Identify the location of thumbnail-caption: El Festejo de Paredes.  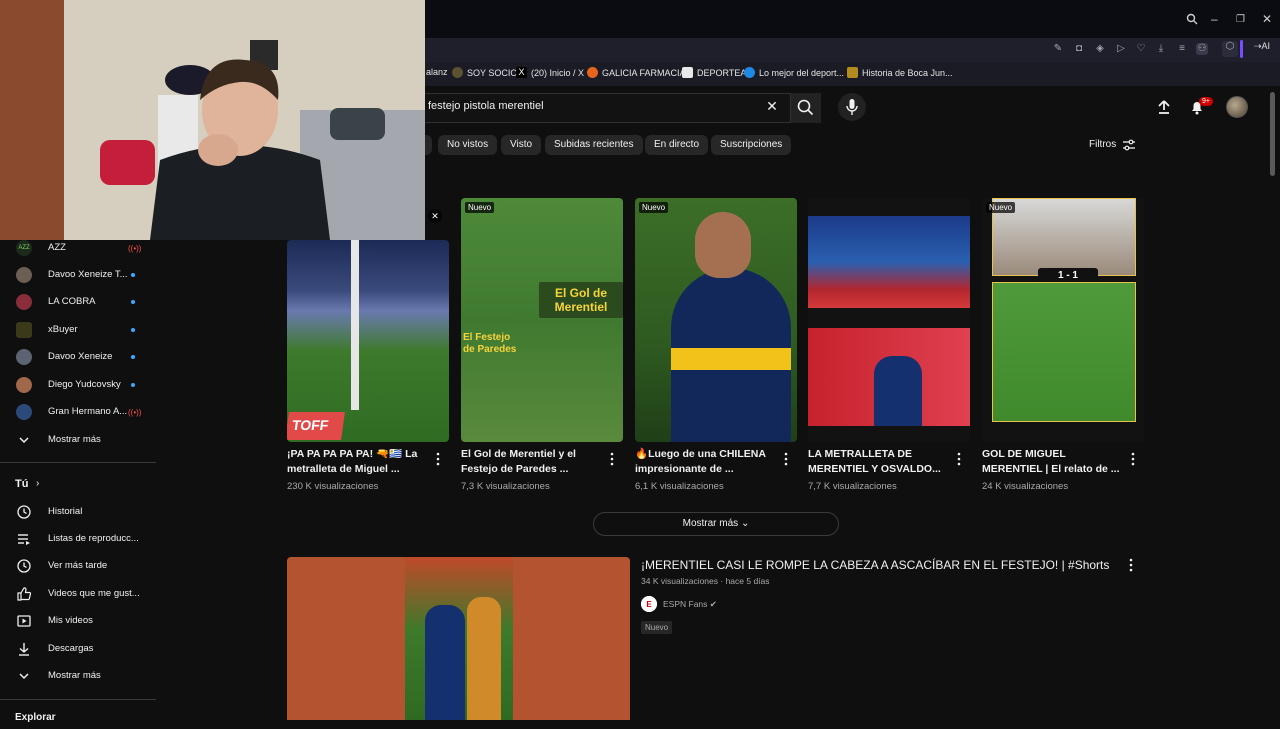
(490, 343).